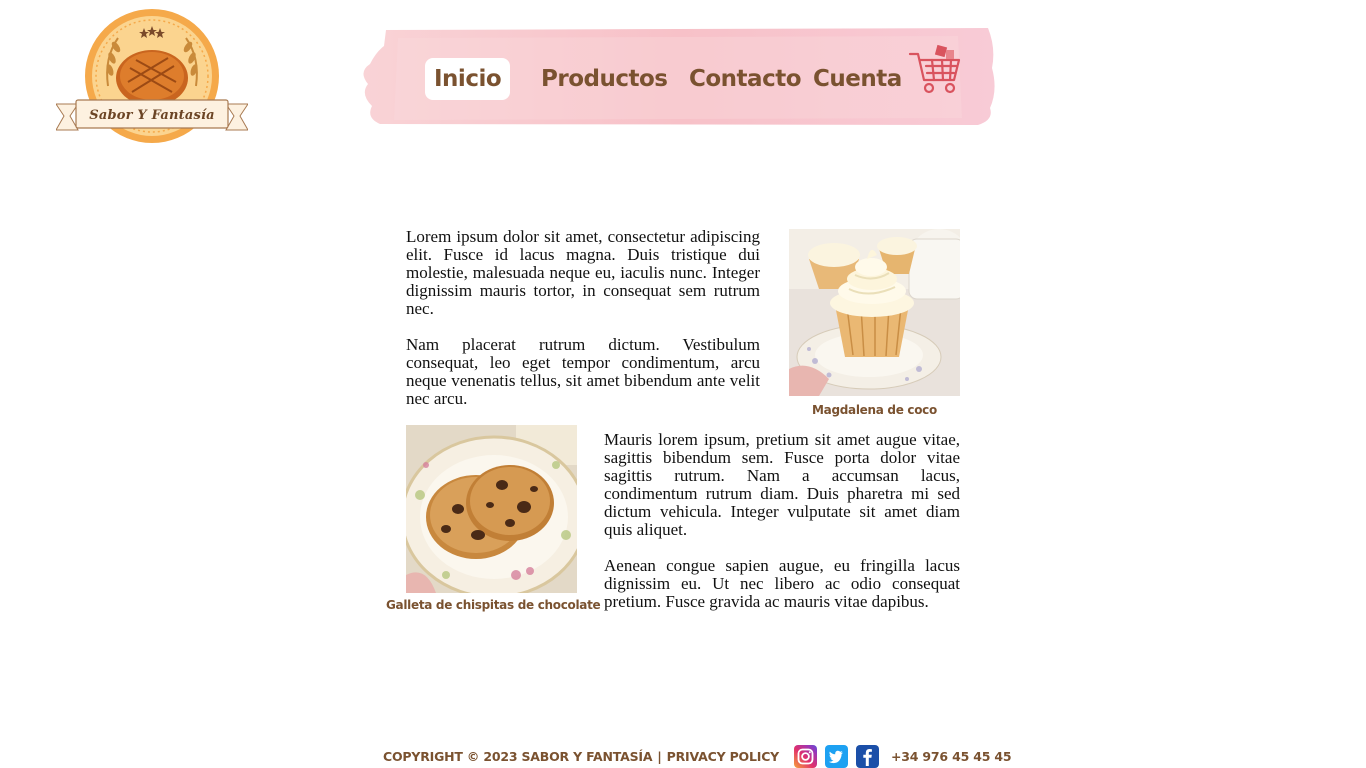 This screenshot has height=768, width=1366. What do you see at coordinates (468, 79) in the screenshot?
I see `nav-item-inicio: Inicio` at bounding box center [468, 79].